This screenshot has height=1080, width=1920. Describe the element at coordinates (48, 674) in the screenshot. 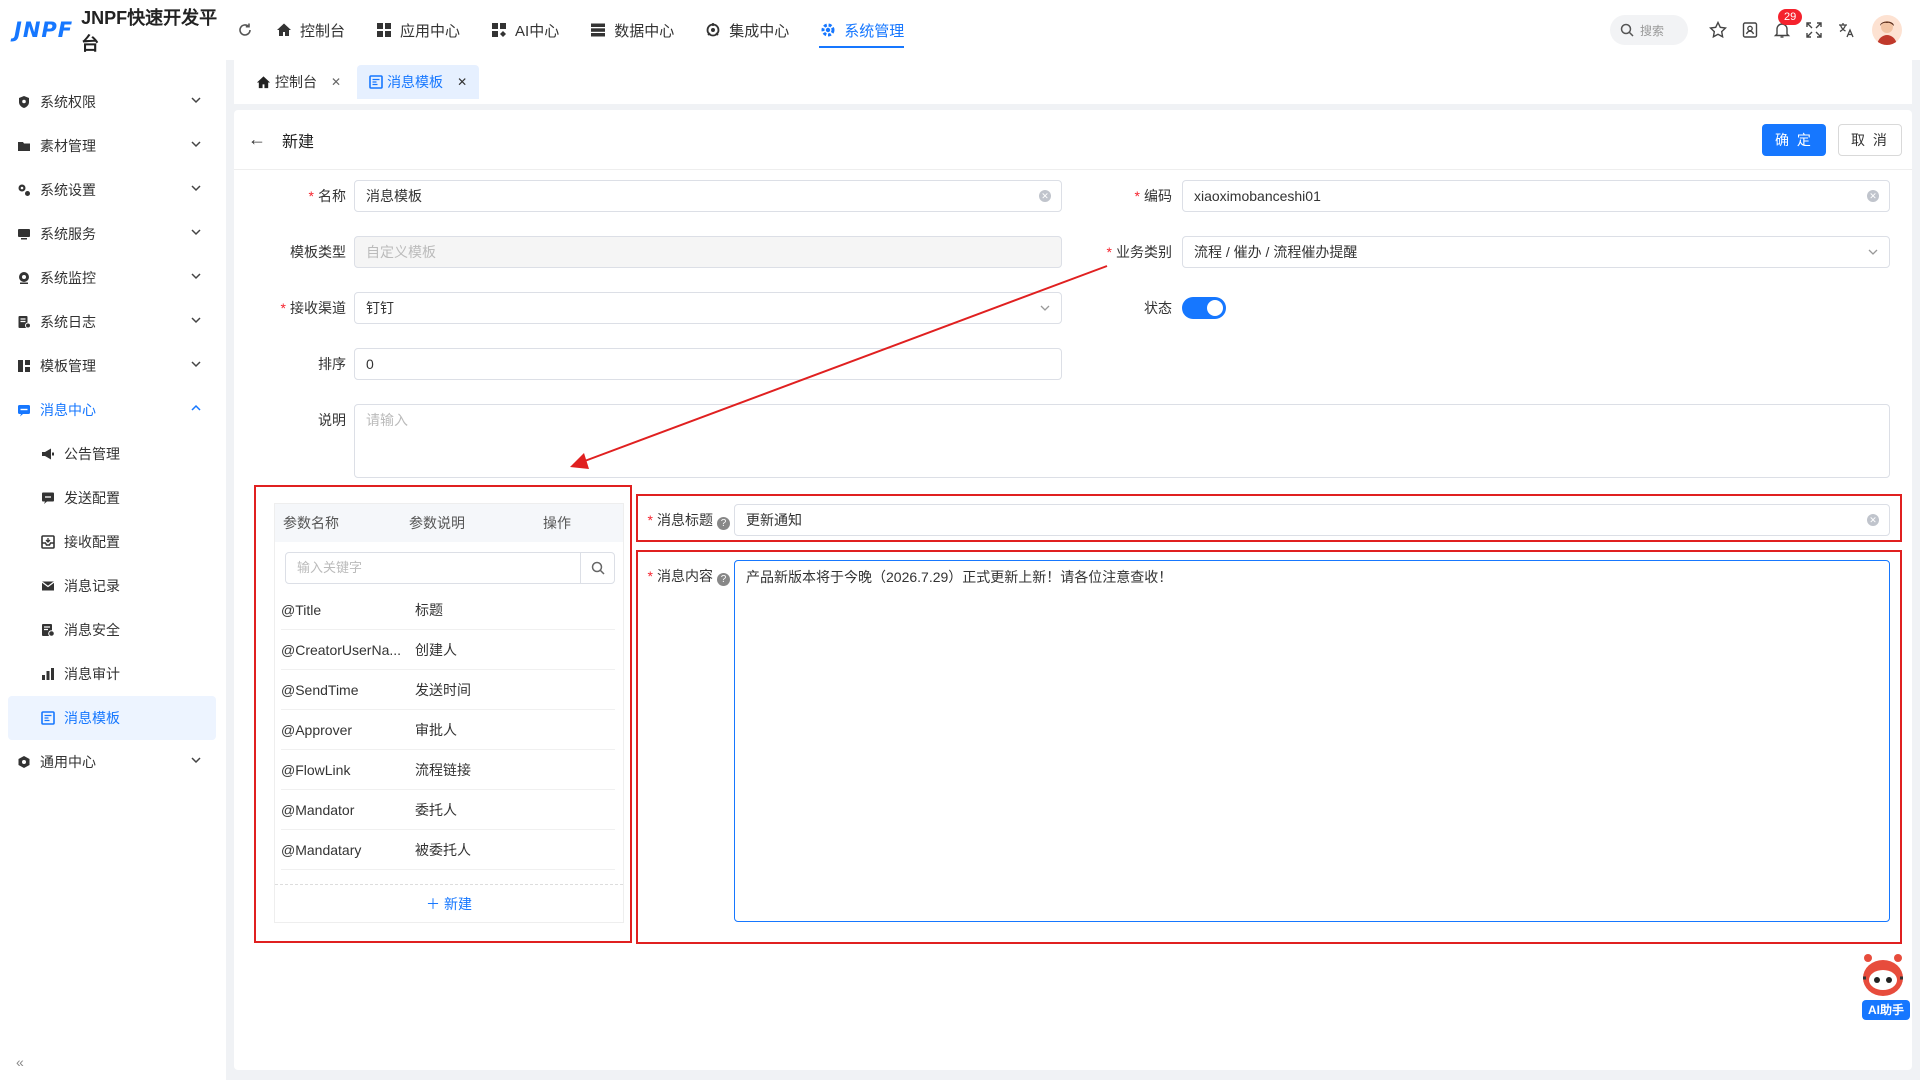

I see `bar-chart-icon` at that location.